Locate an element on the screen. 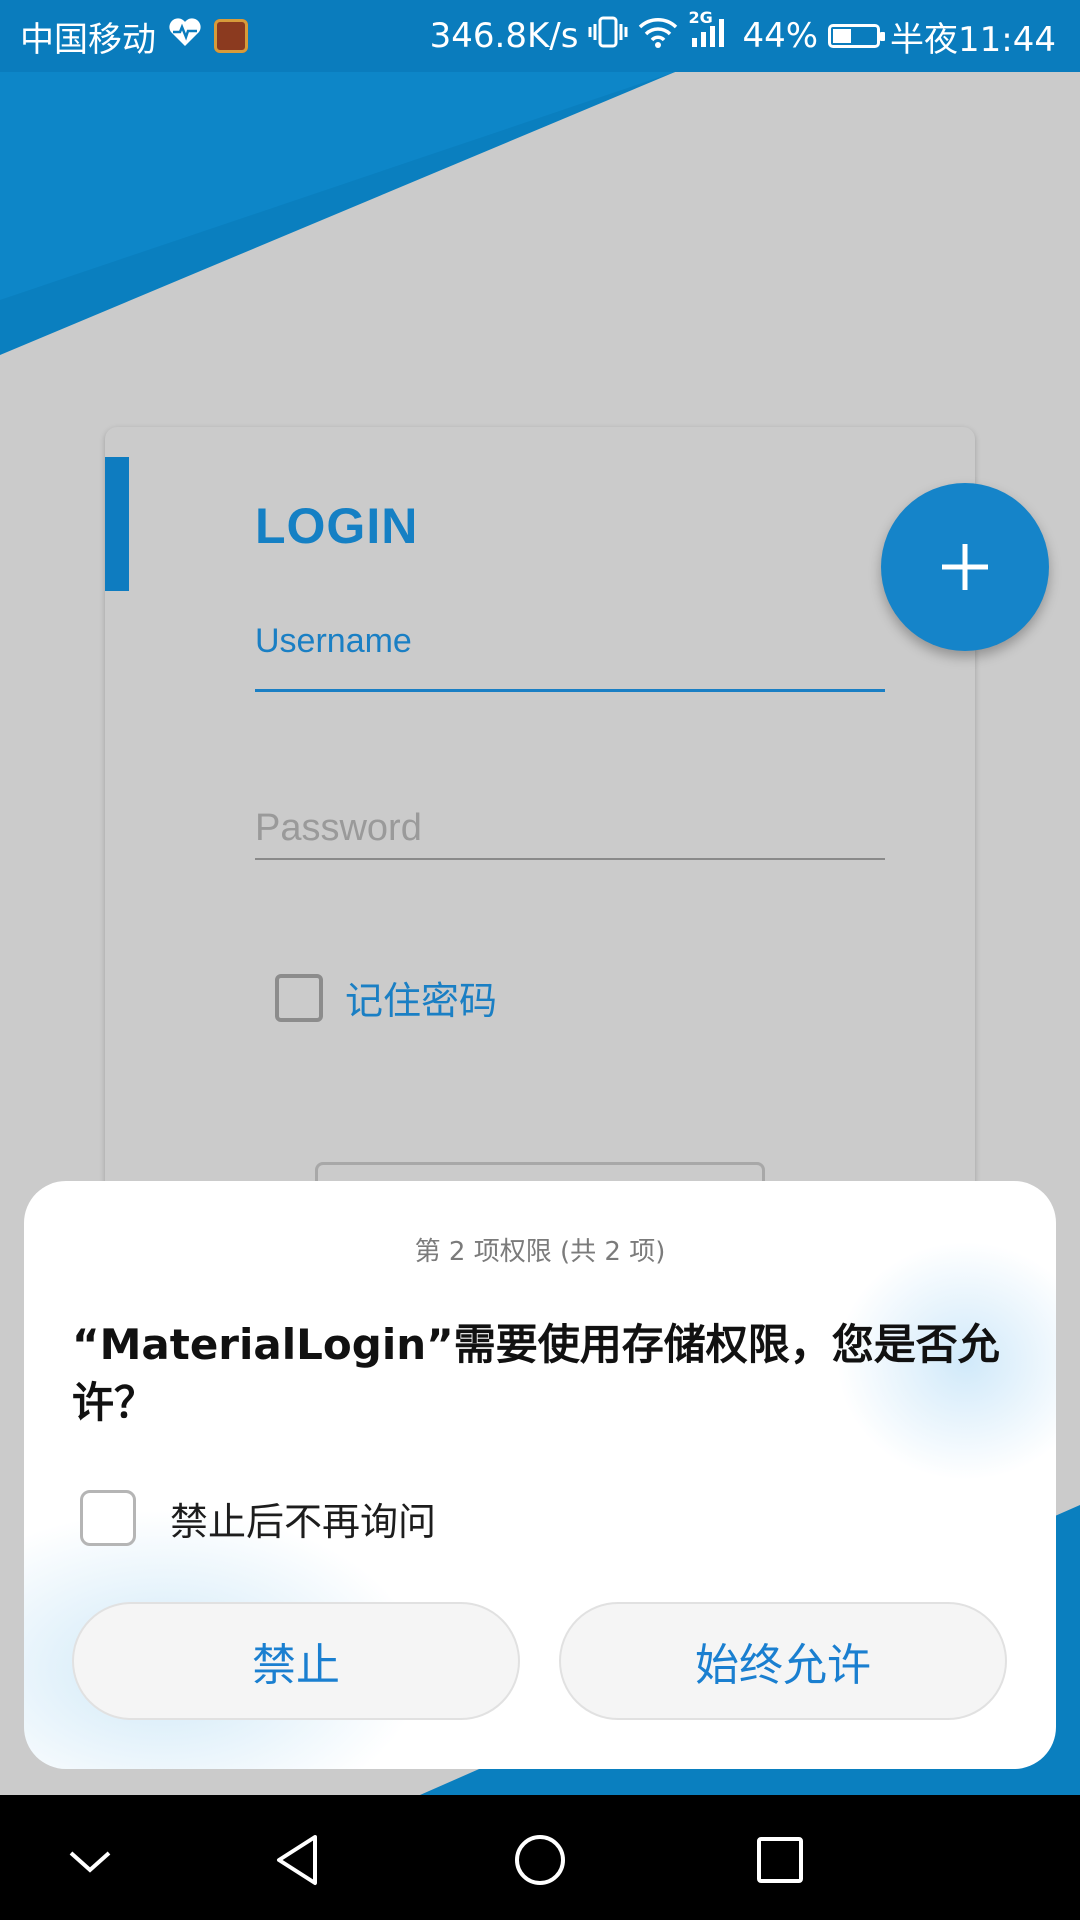 The width and height of the screenshot is (1080, 1920). dont-ask-checkbox is located at coordinates (108, 1518).